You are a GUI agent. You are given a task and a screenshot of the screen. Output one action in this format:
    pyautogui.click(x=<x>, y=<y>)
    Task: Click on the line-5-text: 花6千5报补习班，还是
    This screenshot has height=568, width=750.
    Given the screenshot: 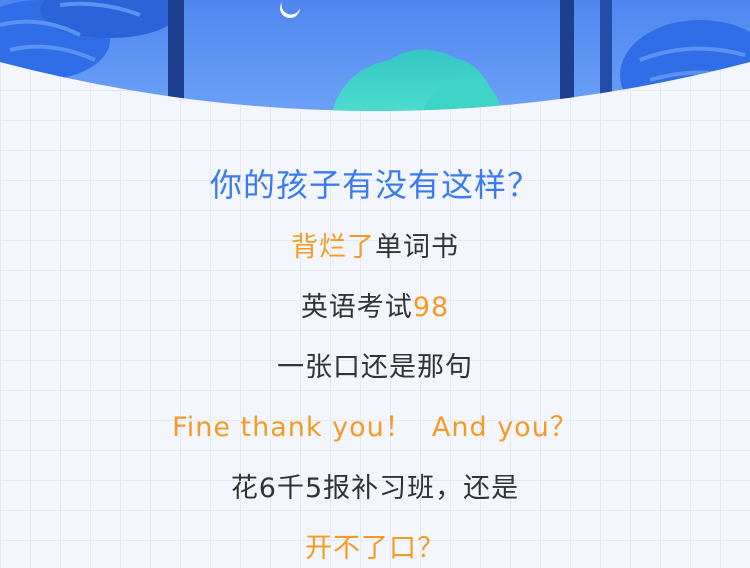 What is the action you would take?
    pyautogui.click(x=375, y=488)
    